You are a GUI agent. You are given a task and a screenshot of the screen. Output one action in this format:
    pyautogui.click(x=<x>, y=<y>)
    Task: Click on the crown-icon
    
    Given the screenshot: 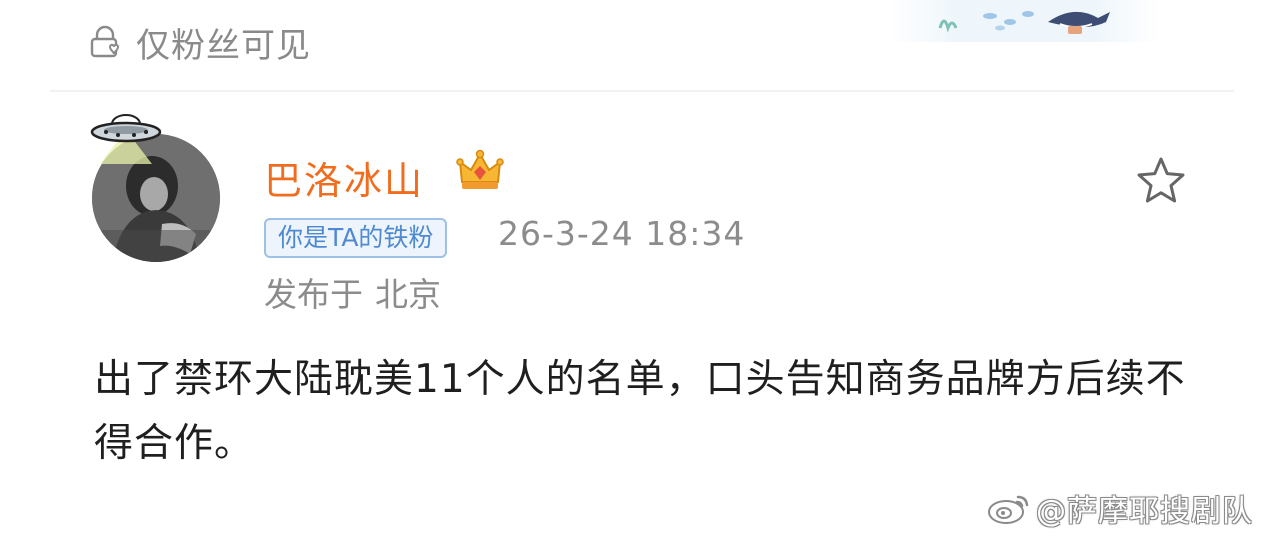 What is the action you would take?
    pyautogui.click(x=480, y=169)
    